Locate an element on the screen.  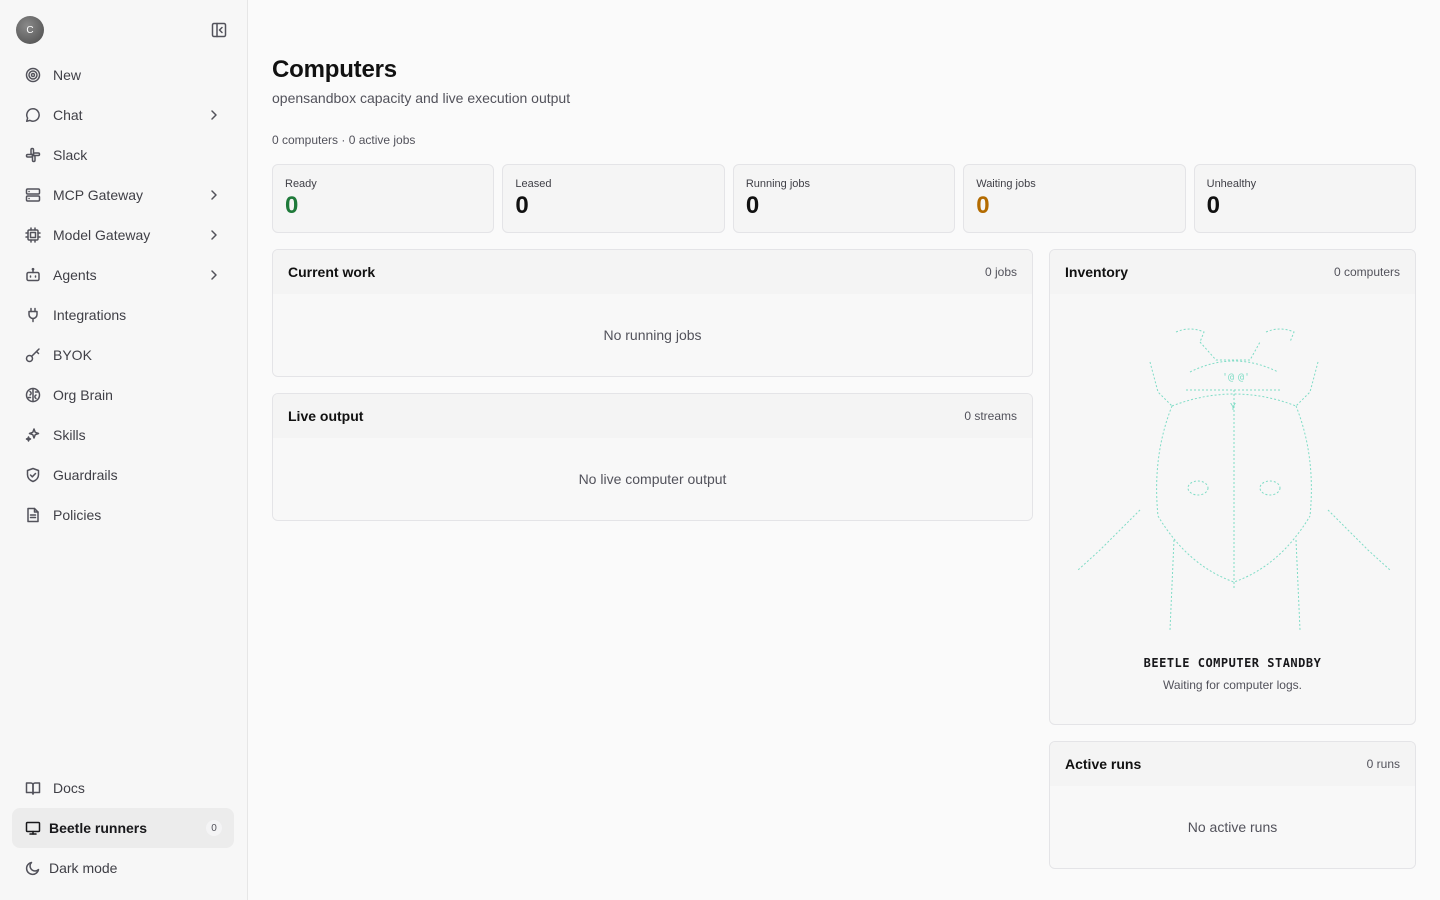
nav-item-label: Beetle runners is located at coordinates (98, 828).